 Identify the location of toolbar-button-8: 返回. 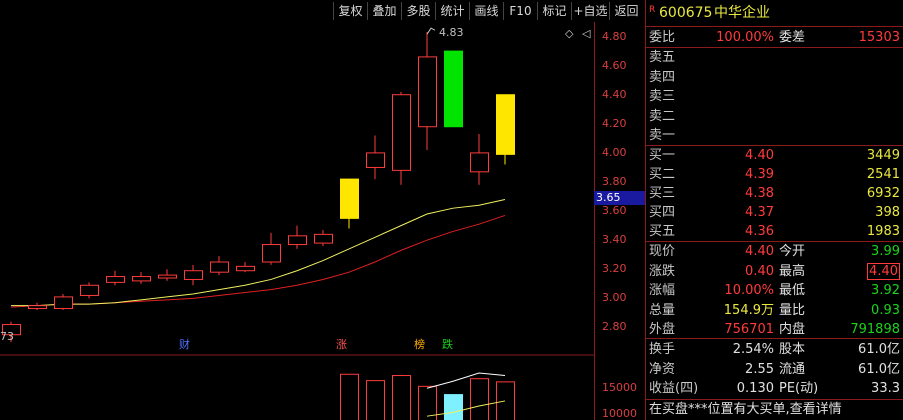
(626, 11).